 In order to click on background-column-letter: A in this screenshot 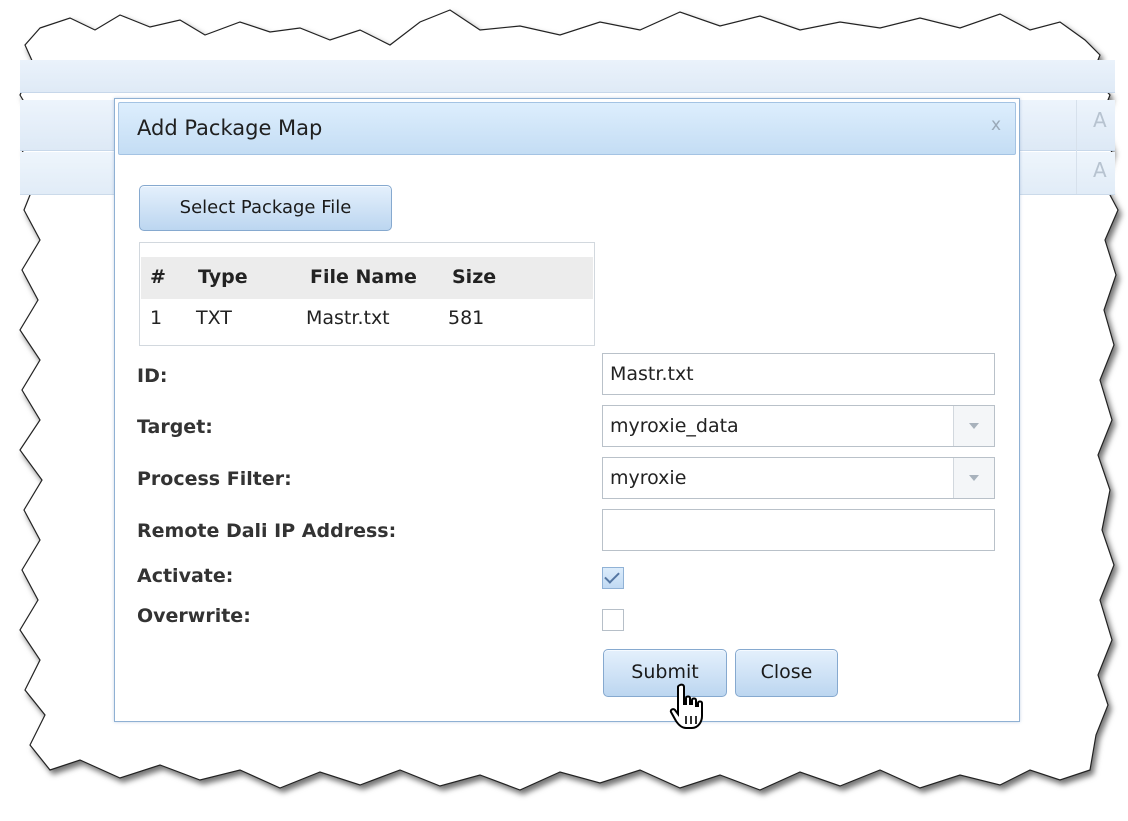, I will do `click(1100, 120)`.